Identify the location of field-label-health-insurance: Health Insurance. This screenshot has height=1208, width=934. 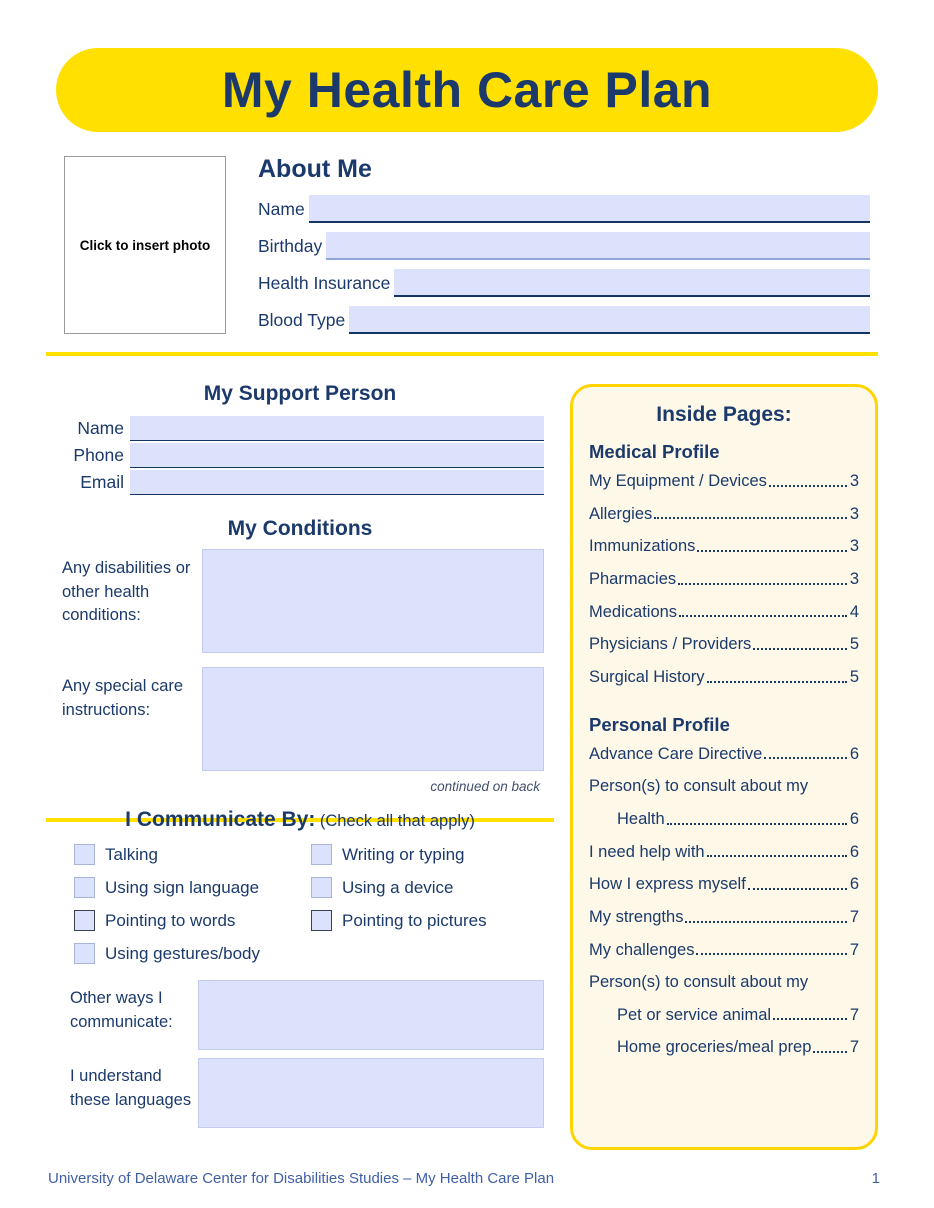
(324, 282).